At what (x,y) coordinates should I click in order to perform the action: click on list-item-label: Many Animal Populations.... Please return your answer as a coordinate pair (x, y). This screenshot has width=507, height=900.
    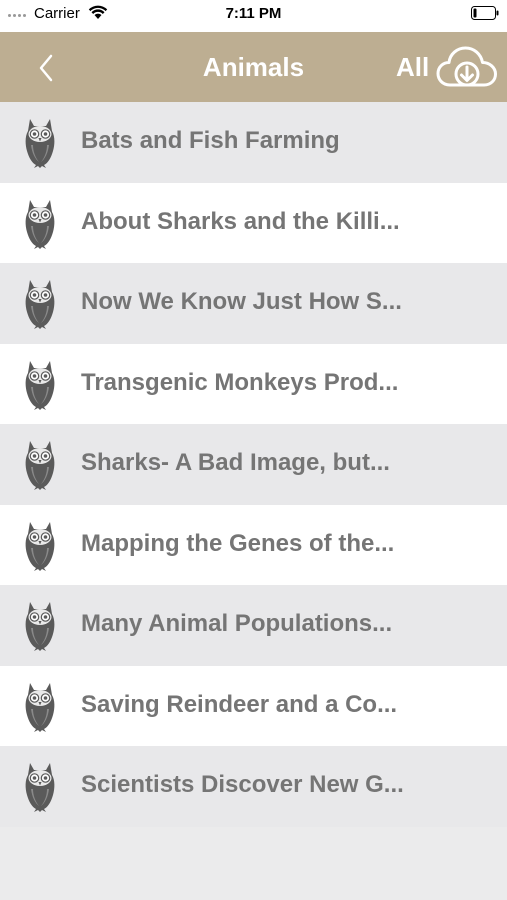
    Looking at the image, I should click on (237, 623).